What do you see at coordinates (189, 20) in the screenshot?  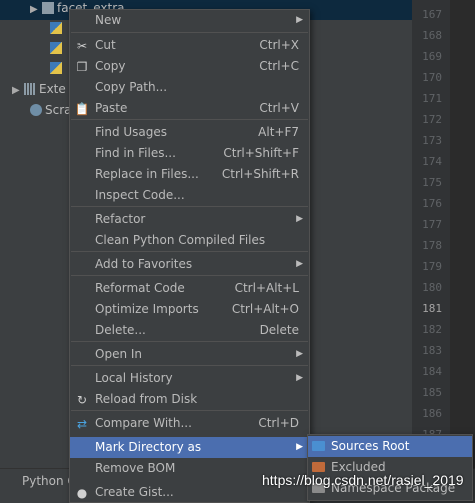 I see `menu-item-new: New ▶` at bounding box center [189, 20].